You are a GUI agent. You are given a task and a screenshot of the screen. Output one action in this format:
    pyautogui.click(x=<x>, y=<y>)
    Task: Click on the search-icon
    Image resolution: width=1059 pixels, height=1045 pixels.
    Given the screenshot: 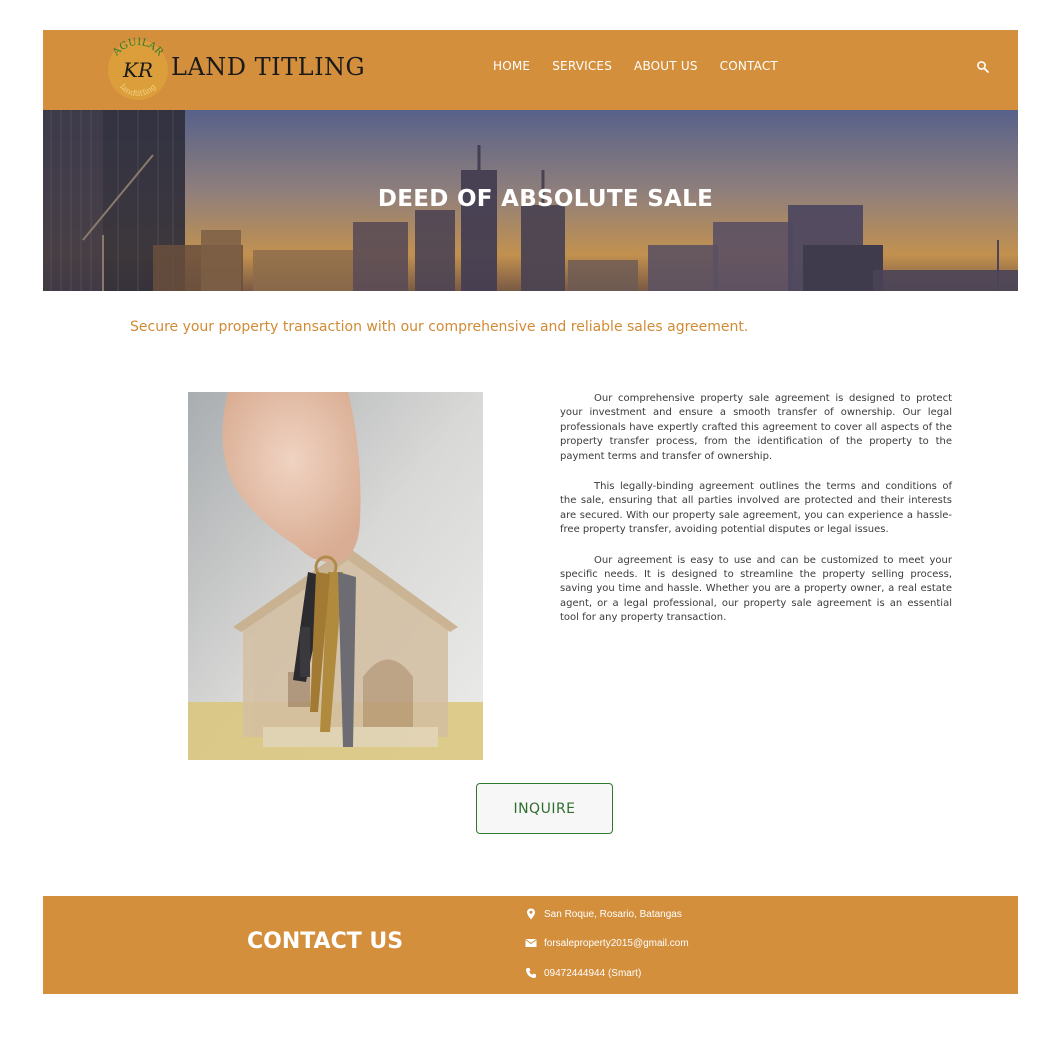 What is the action you would take?
    pyautogui.click(x=983, y=67)
    